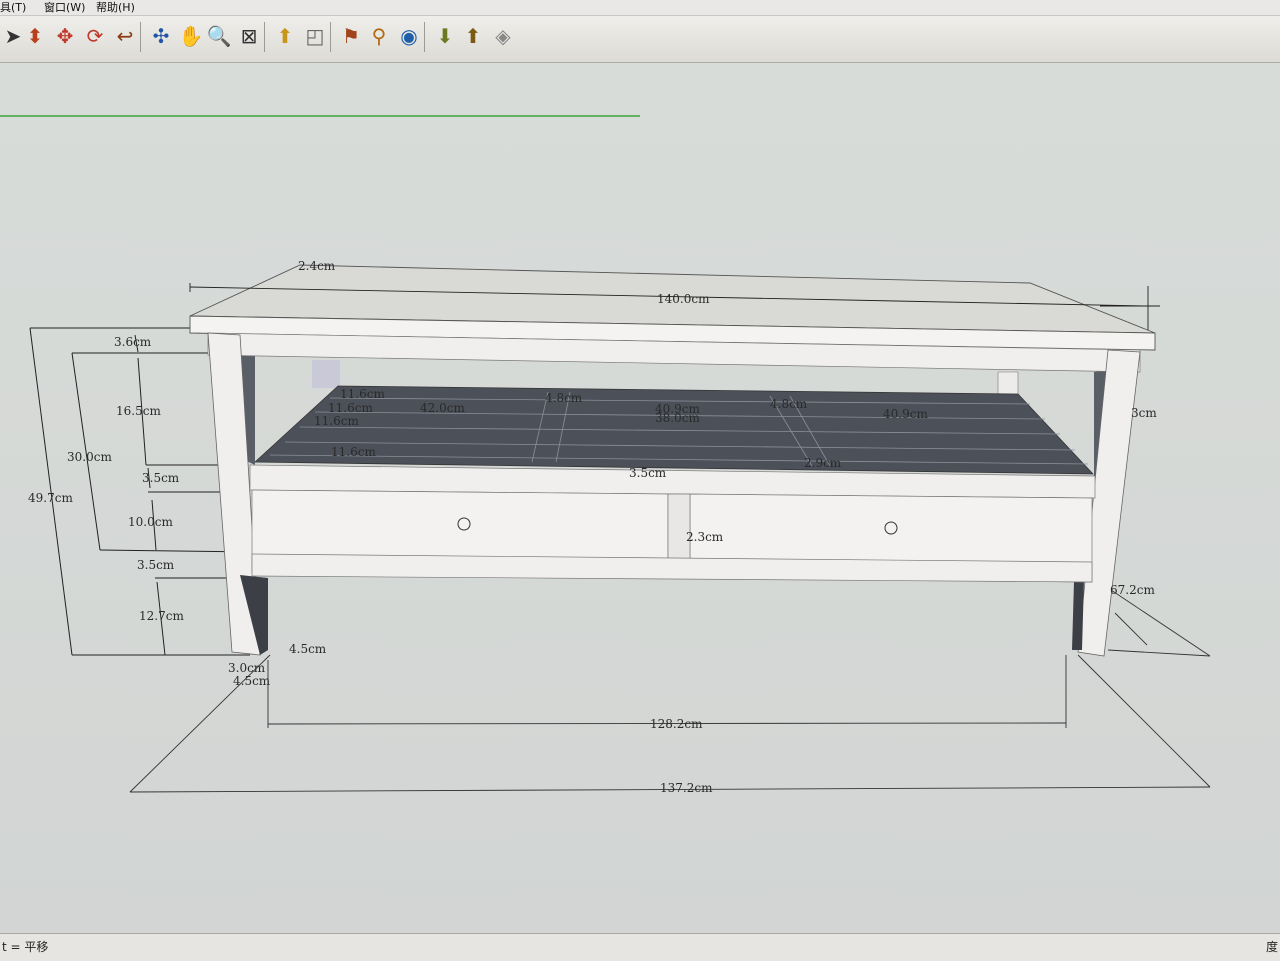 This screenshot has width=1280, height=961. I want to click on menu-help: 帮助(H), so click(115, 7).